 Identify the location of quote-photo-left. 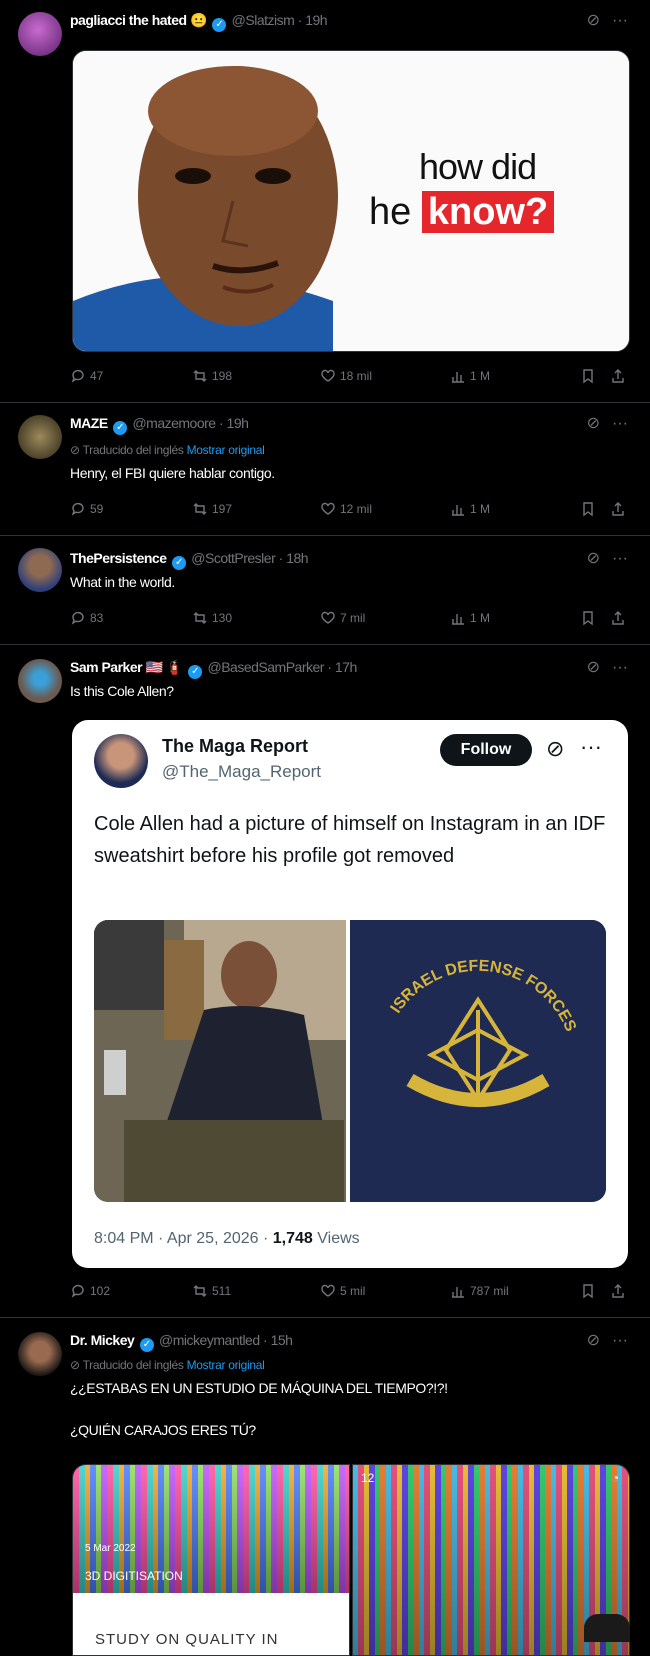
(220, 1061).